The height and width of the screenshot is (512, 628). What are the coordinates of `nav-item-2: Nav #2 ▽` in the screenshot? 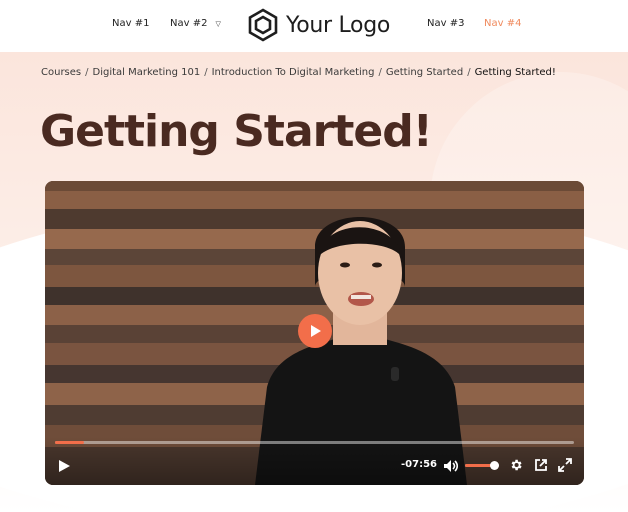 It's located at (195, 23).